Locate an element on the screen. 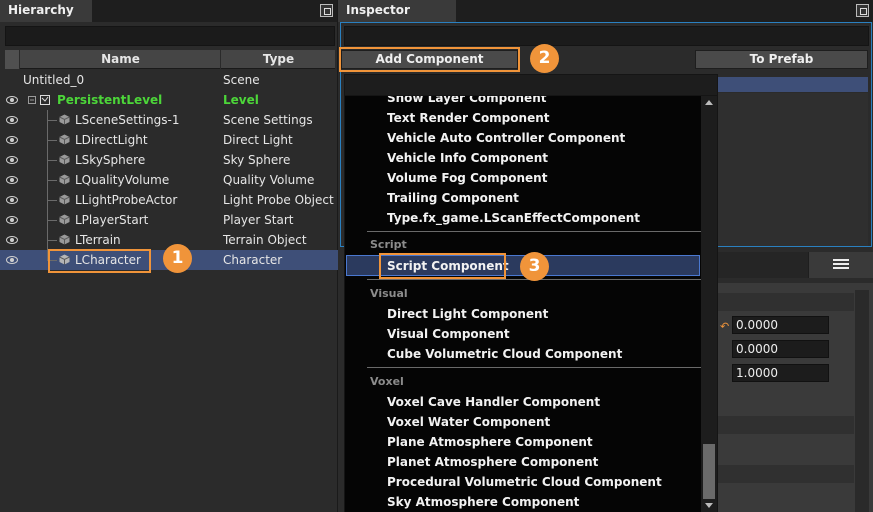 Image resolution: width=873 pixels, height=512 pixels. tree-row-name: LTerrain is located at coordinates (98, 240).